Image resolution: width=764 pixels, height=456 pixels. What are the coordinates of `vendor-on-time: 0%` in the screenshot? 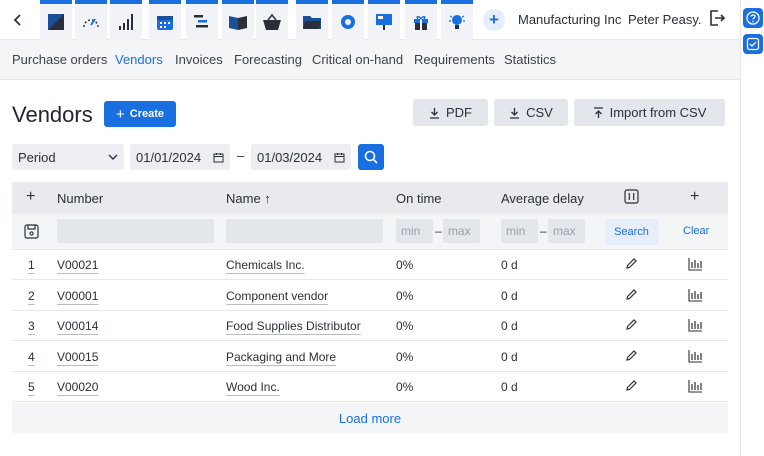 It's located at (405, 296).